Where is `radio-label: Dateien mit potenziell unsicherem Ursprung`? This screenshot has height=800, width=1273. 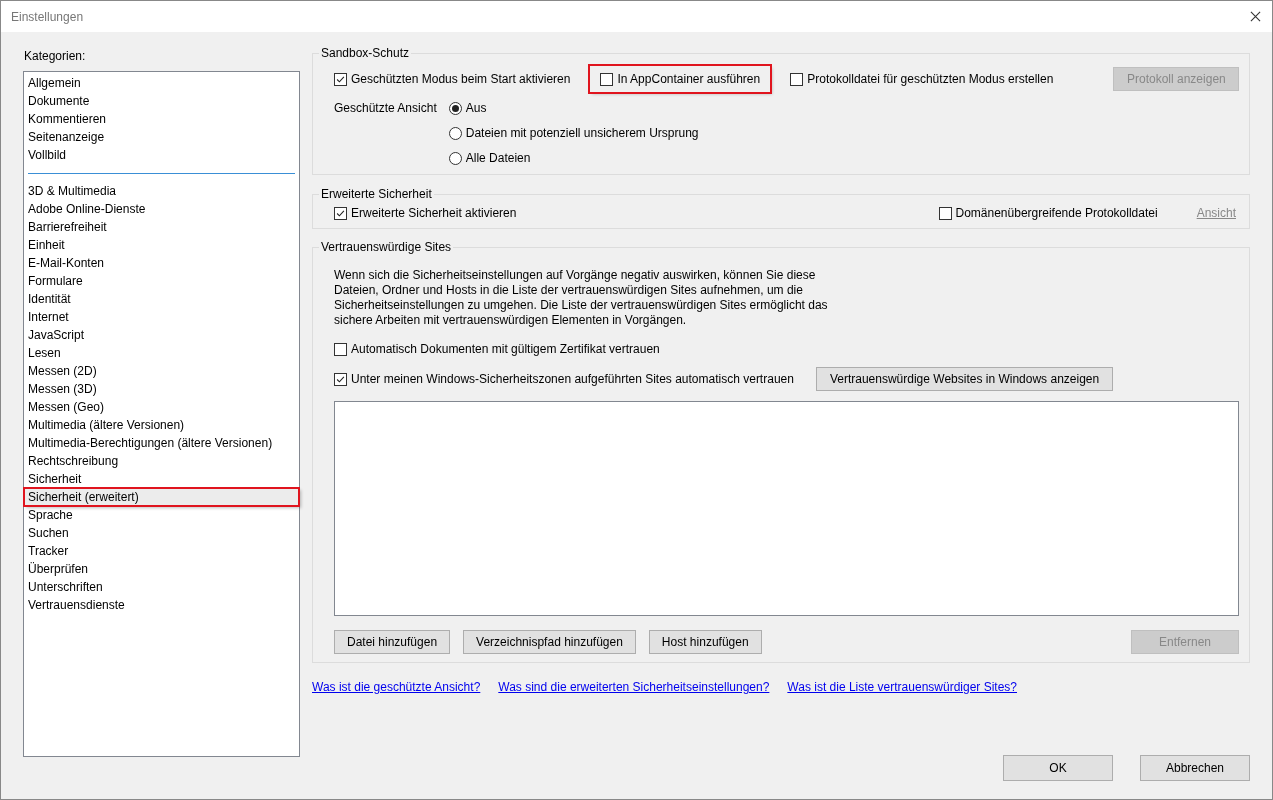
radio-label: Dateien mit potenziell unsicherem Ursprung is located at coordinates (582, 133).